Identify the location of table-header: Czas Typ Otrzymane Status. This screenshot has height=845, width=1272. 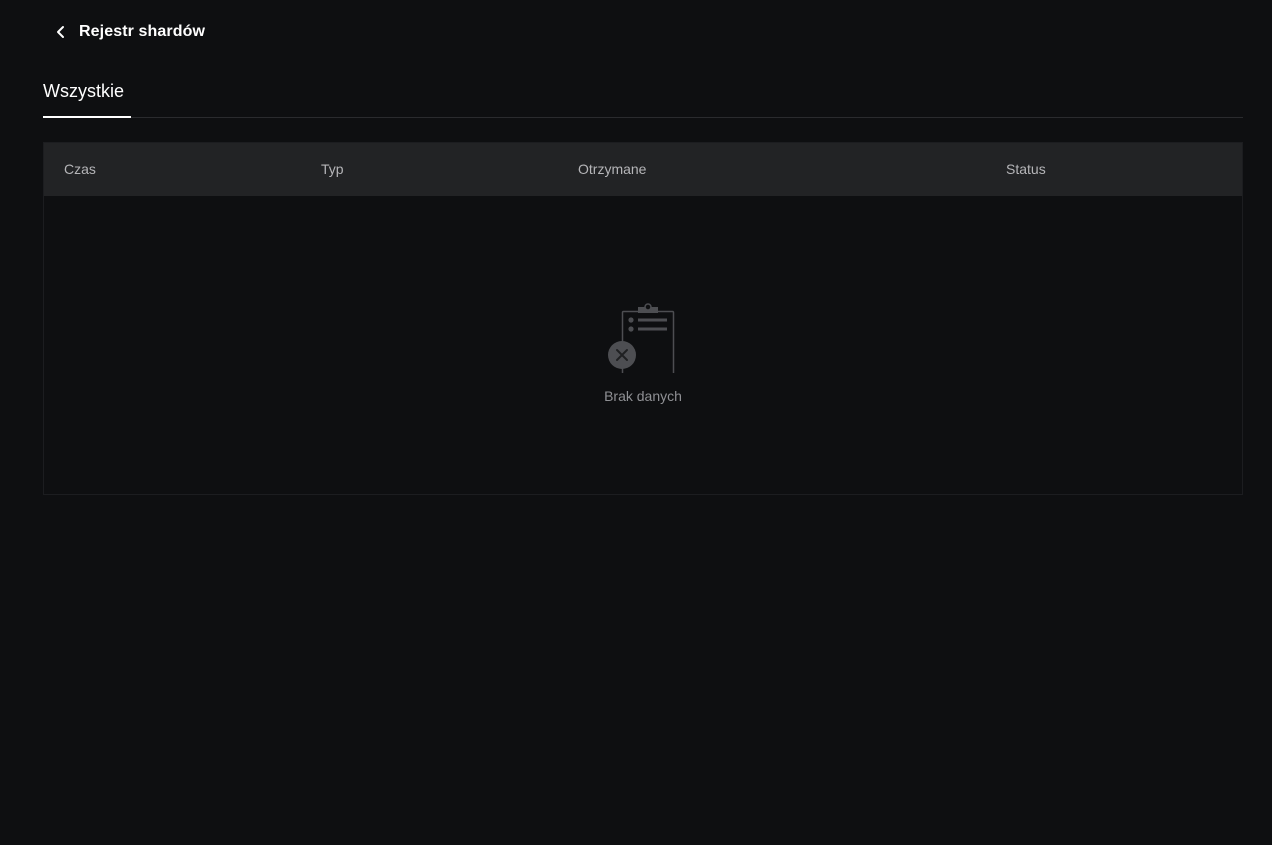
(643, 169).